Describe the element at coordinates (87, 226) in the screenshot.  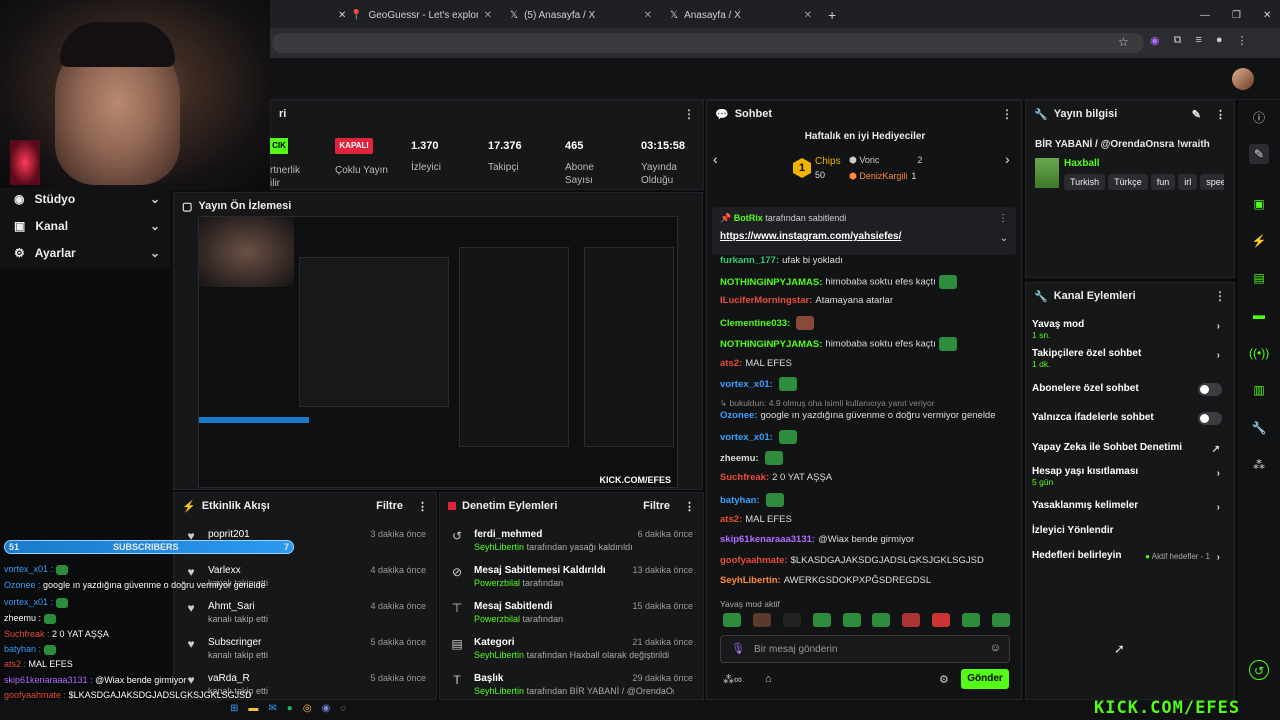
I see `menu-channel: ▣ Kanal ⌄` at that location.